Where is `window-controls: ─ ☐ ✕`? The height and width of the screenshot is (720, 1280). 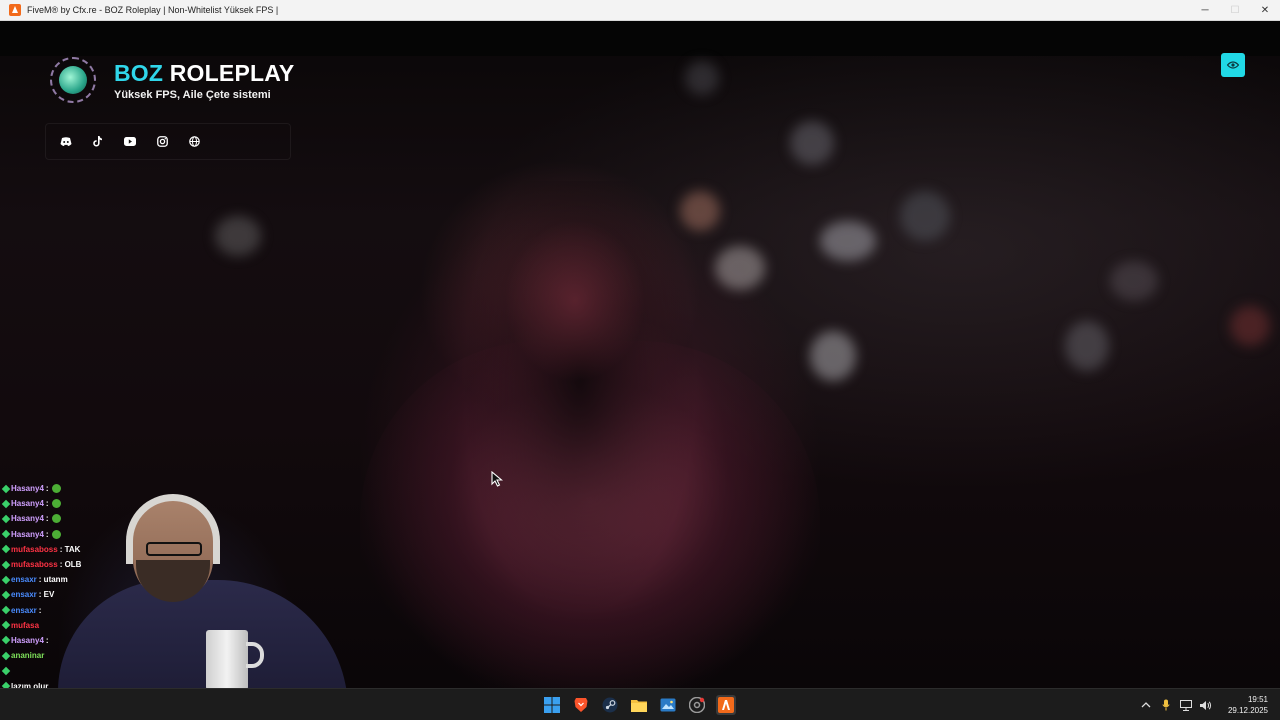
window-controls: ─ ☐ ✕ is located at coordinates (1235, 10).